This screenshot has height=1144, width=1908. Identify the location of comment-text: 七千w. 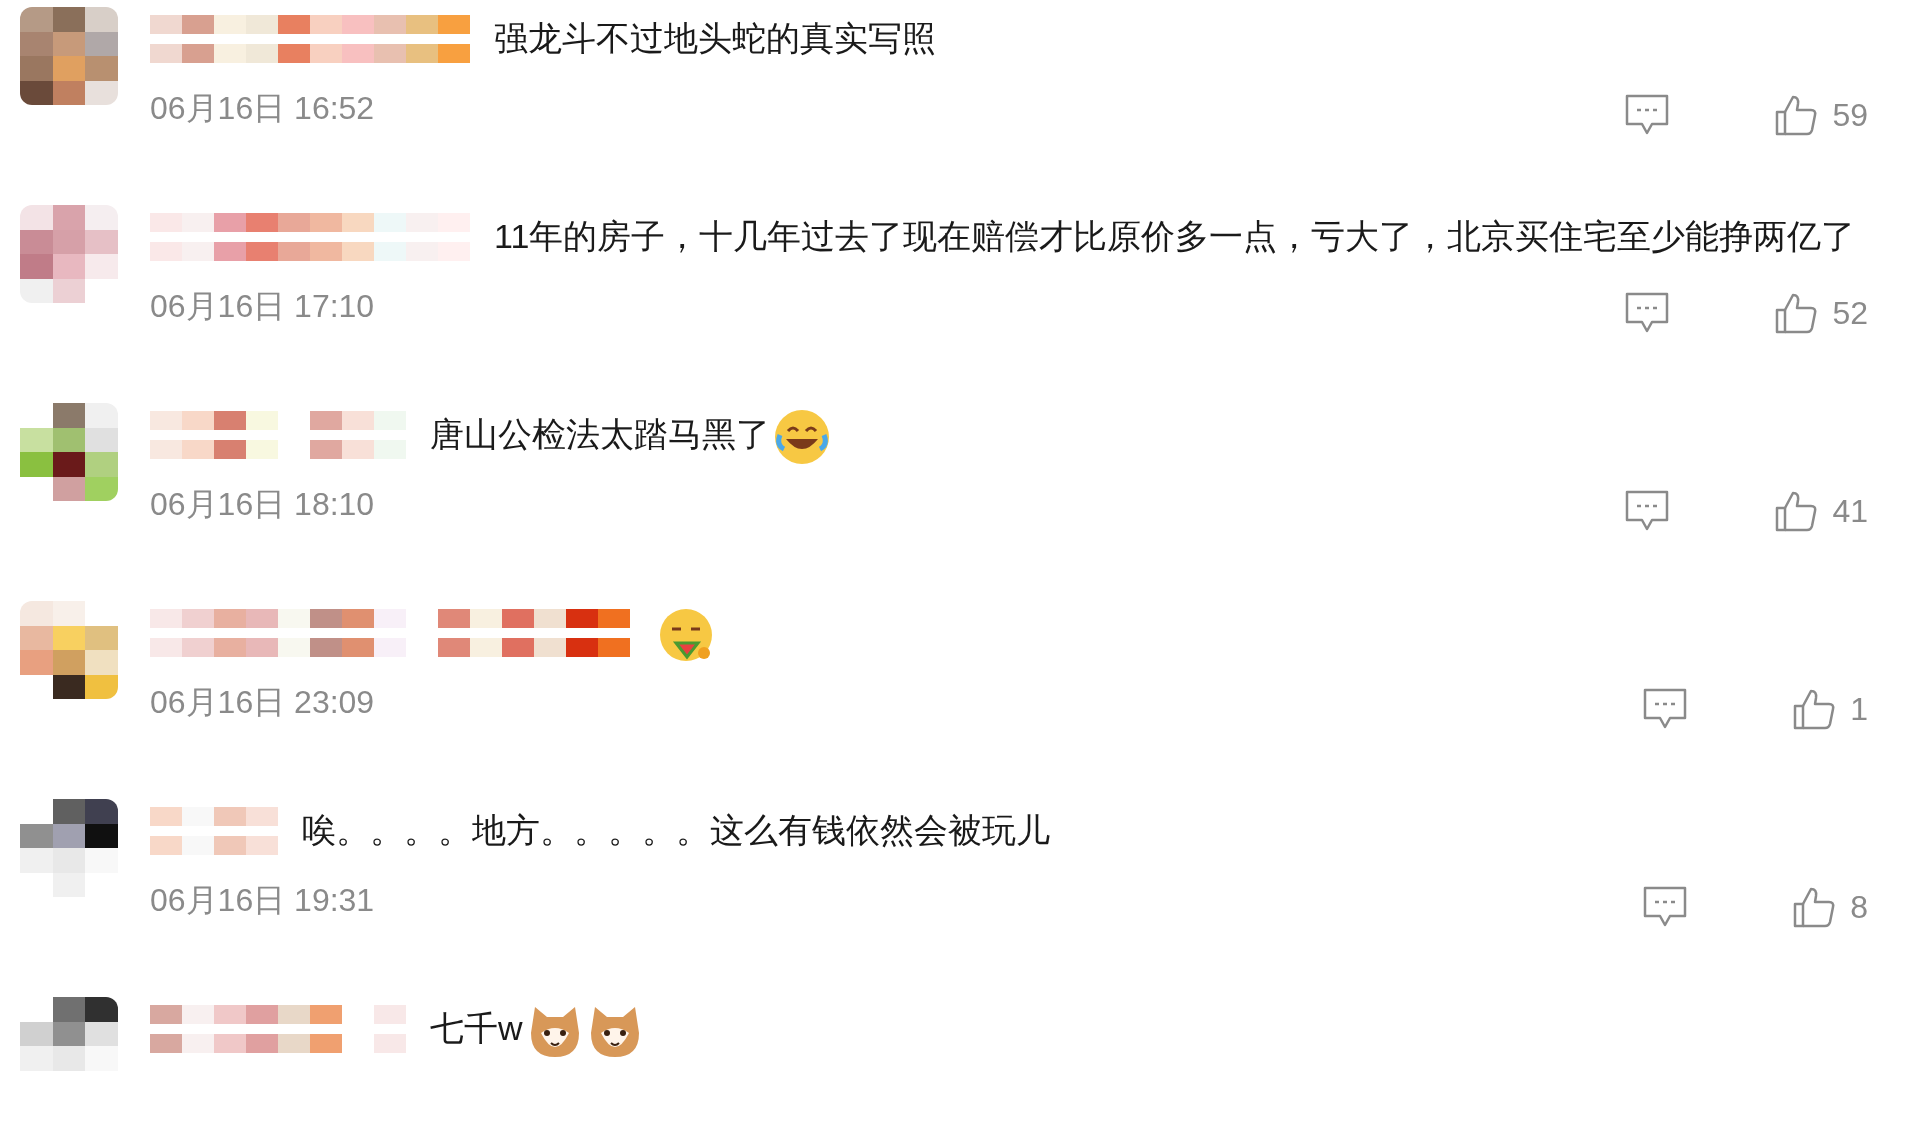
(476, 1028).